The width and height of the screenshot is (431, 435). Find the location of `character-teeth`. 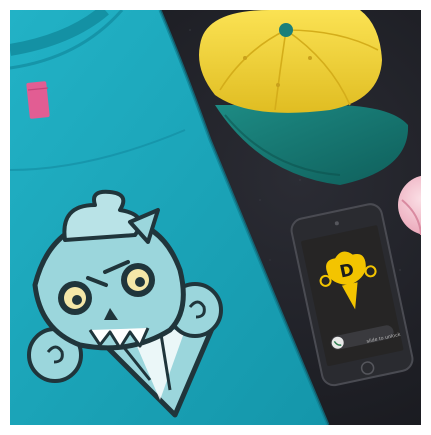

character-teeth is located at coordinates (119, 338).